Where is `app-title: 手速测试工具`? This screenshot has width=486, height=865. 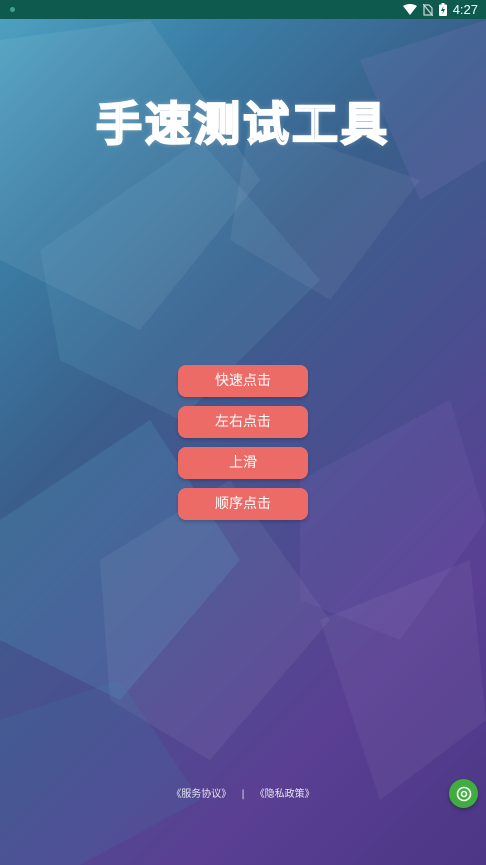
app-title: 手速测试工具 is located at coordinates (242, 124).